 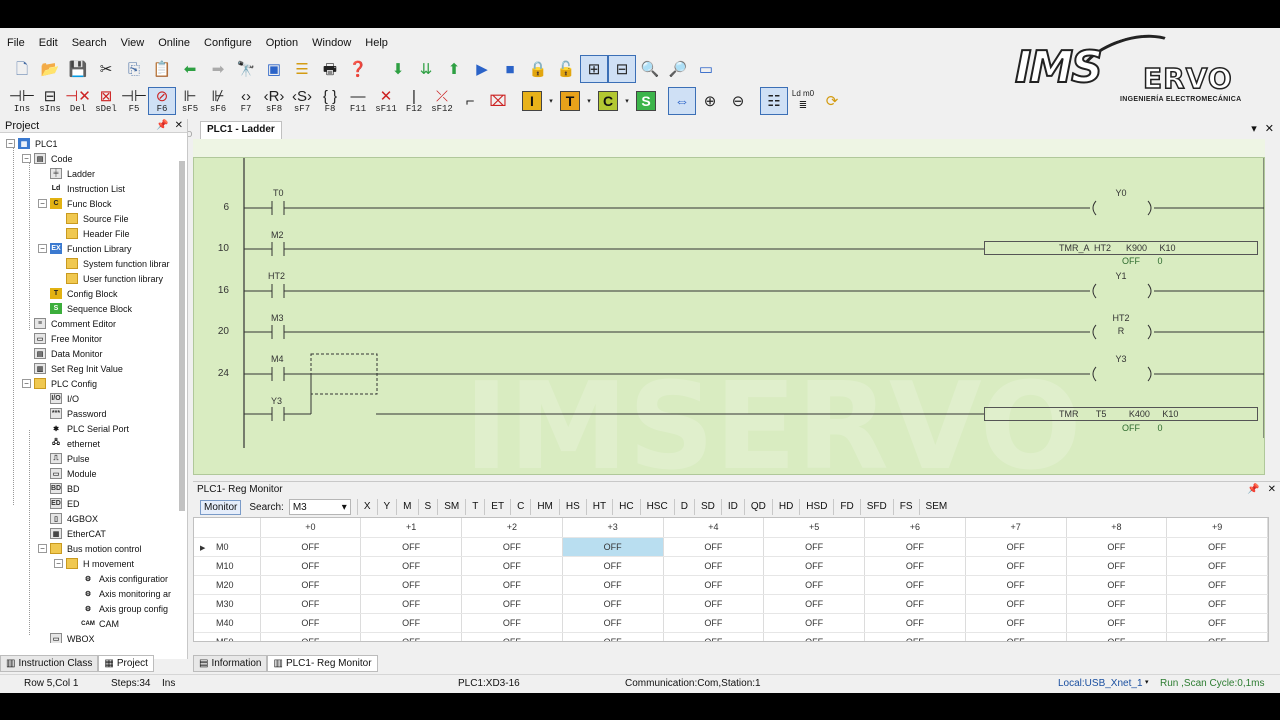 What do you see at coordinates (72, 637) in the screenshot?
I see `tree-item-wbox: ▭ WBOX` at bounding box center [72, 637].